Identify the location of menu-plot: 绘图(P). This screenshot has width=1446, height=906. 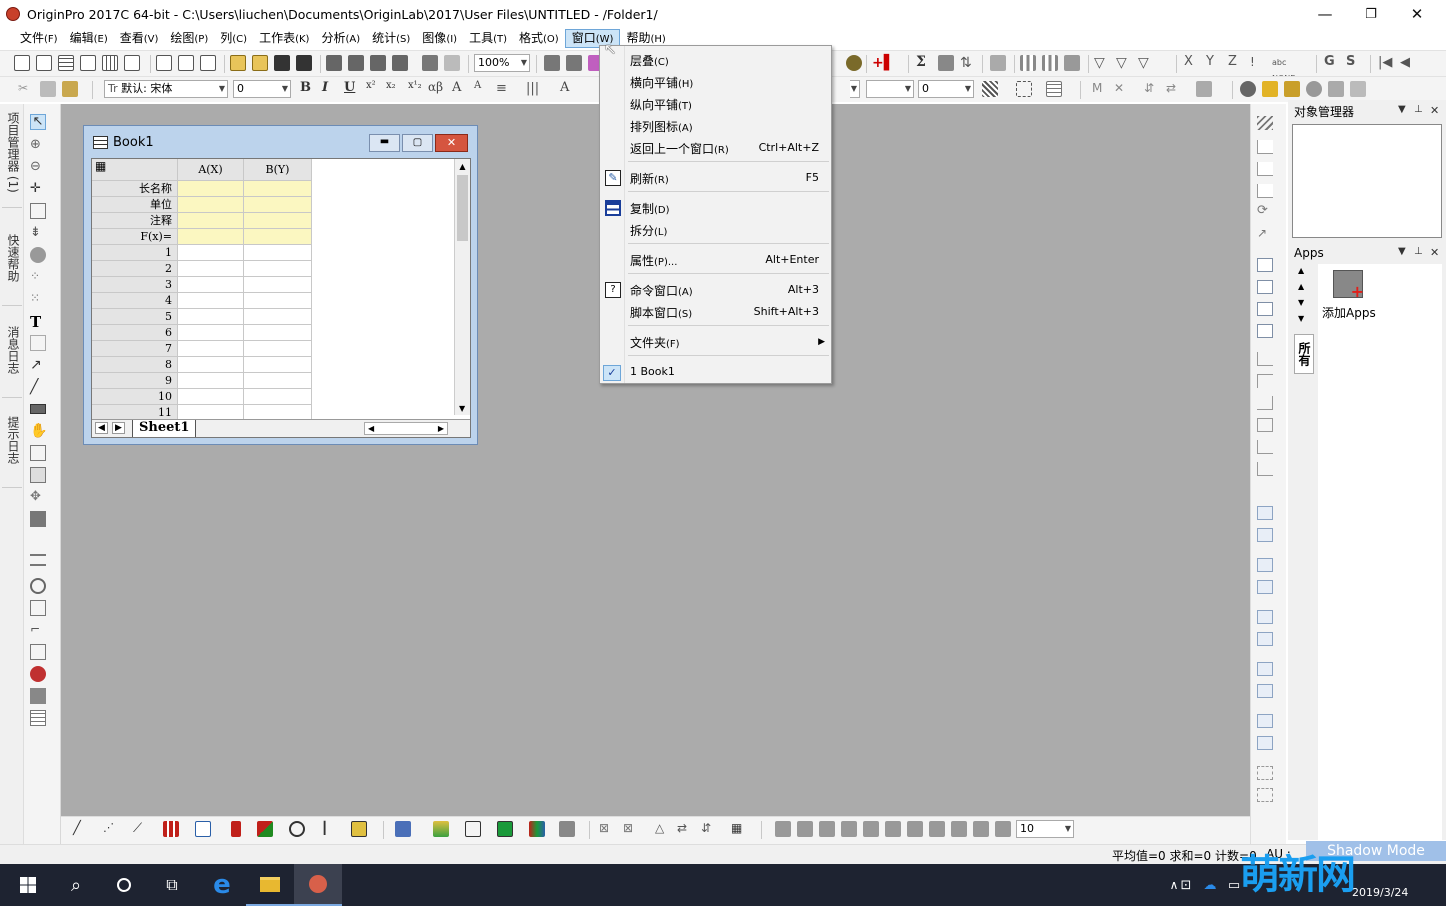
(189, 38).